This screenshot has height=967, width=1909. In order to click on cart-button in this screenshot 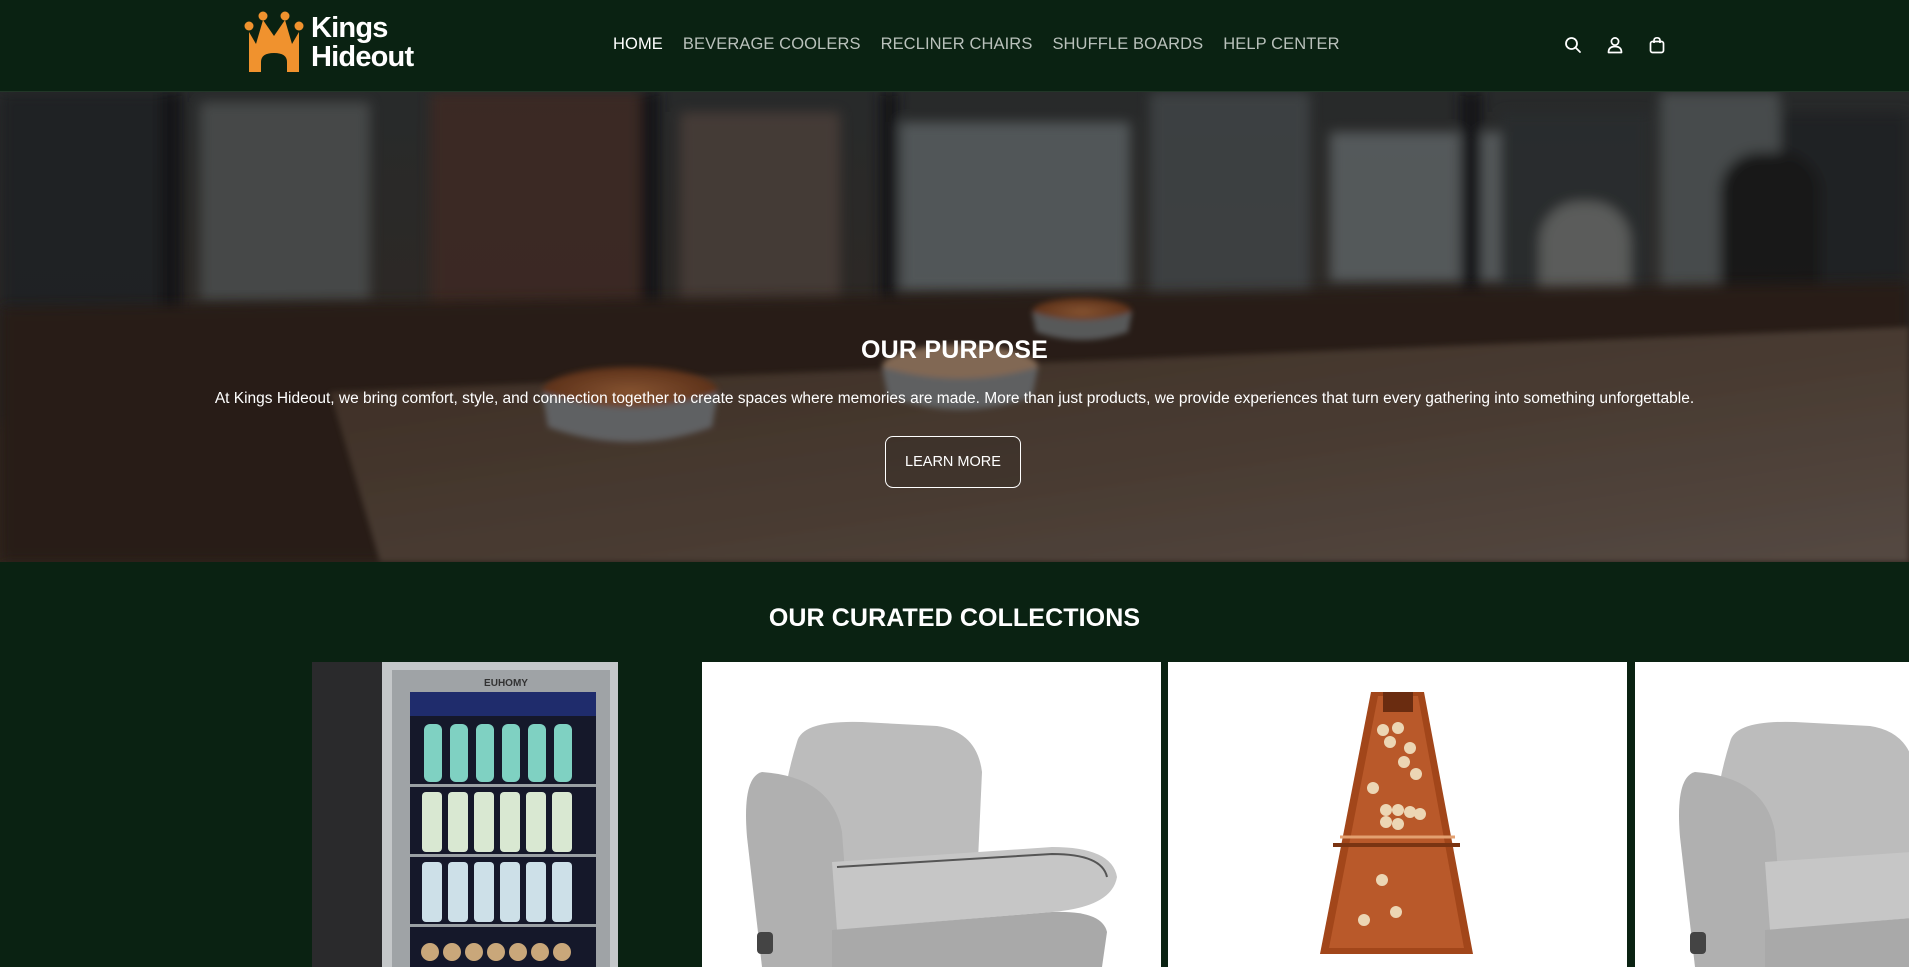, I will do `click(1657, 45)`.